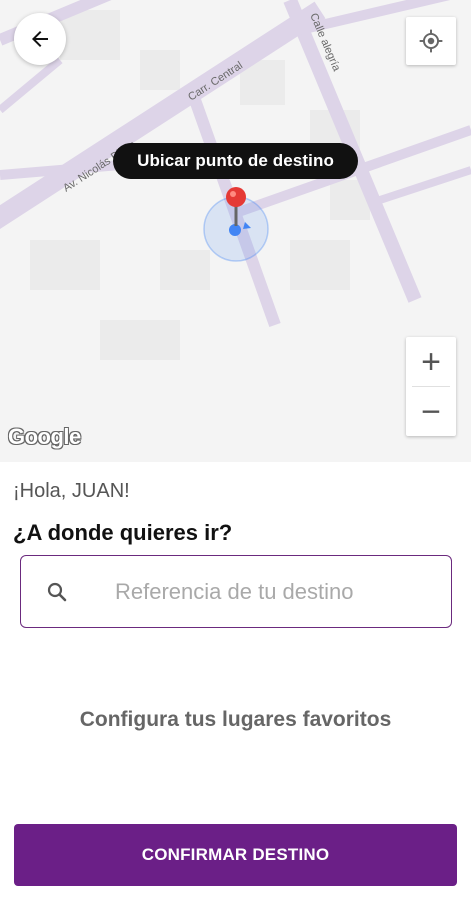 This screenshot has width=471, height=900. I want to click on zoom-controls: + −, so click(431, 386).